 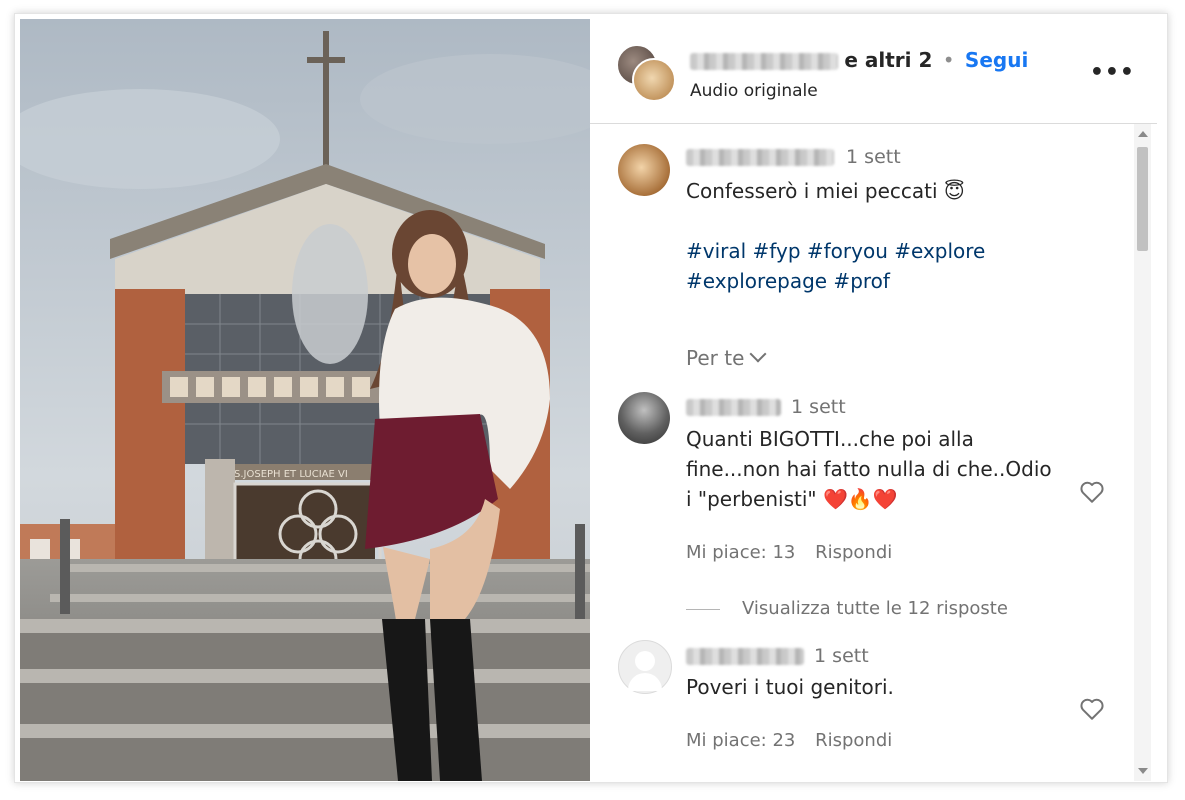 I want to click on translation-toggle: Per te, so click(x=726, y=357).